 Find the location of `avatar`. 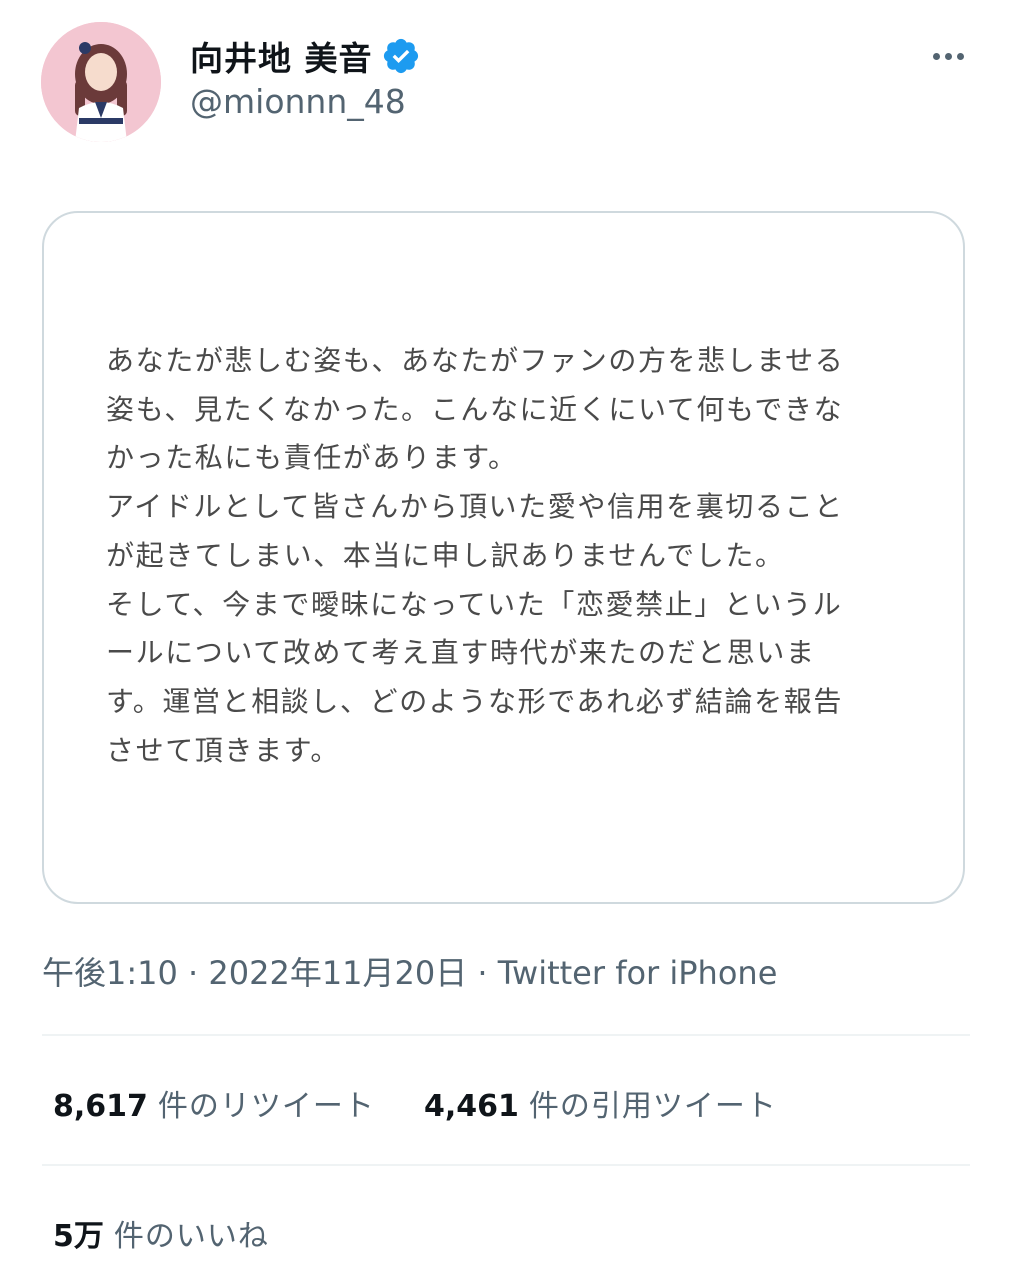

avatar is located at coordinates (101, 82).